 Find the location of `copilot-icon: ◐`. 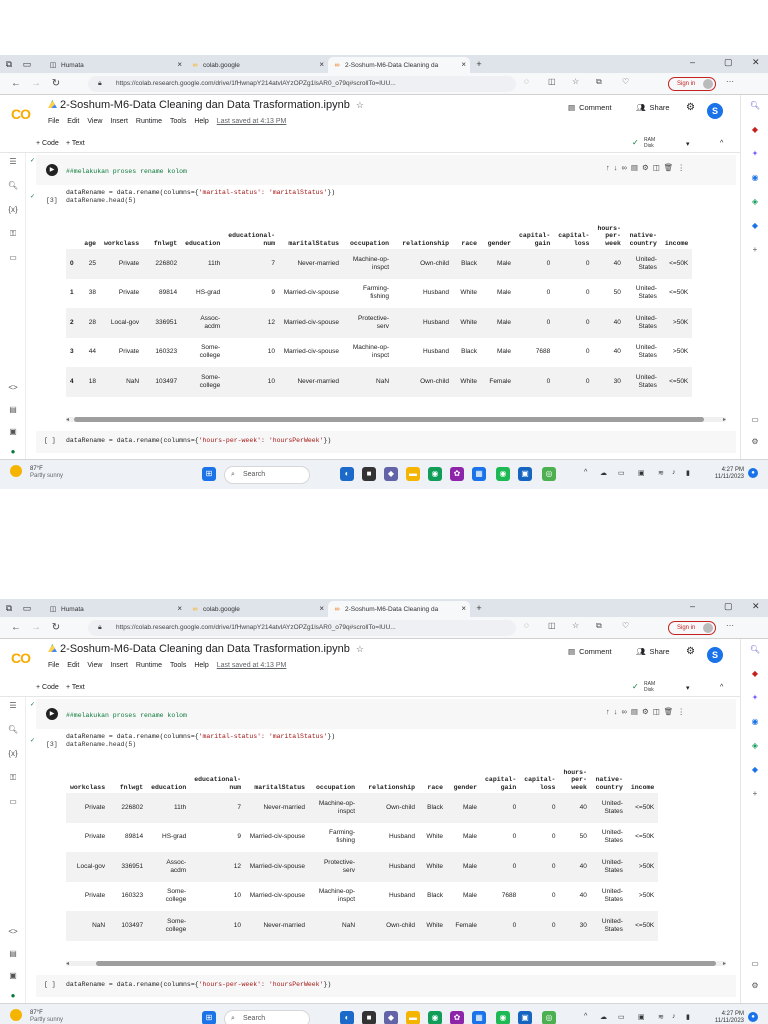

copilot-icon: ◐ is located at coordinates (347, 1017).